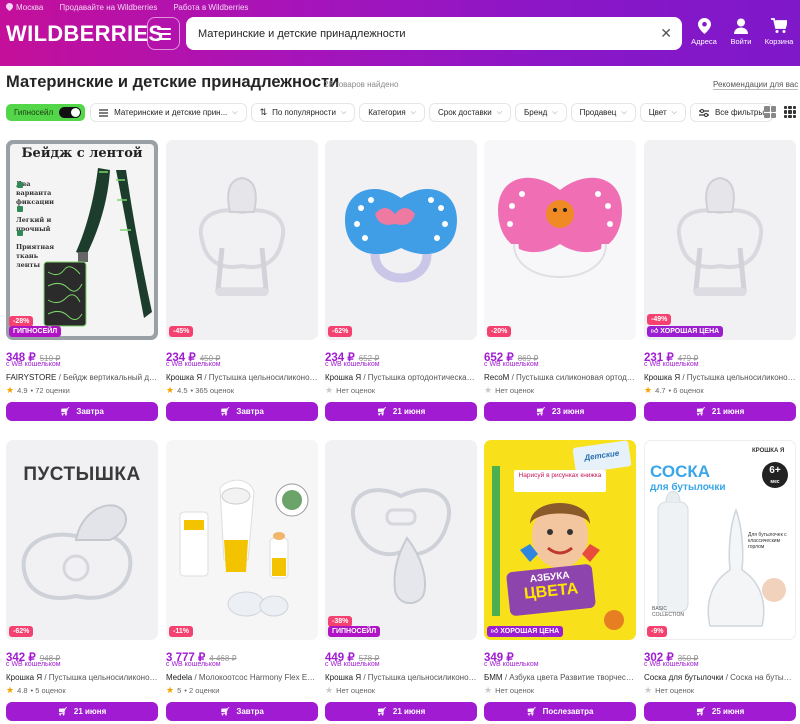 The image size is (800, 724). Describe the element at coordinates (24, 7) in the screenshot. I see `location-link: Москва` at that location.